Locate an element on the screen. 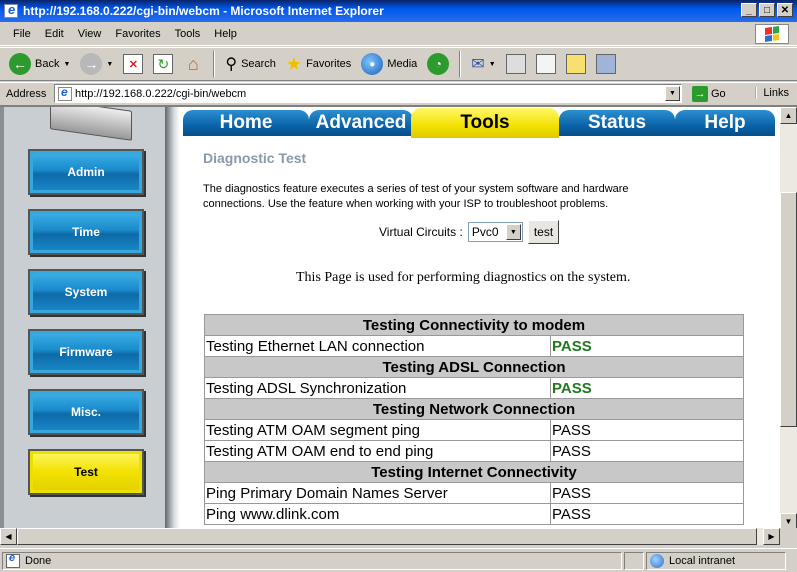  sidebar-item-time: Time is located at coordinates (86, 232).